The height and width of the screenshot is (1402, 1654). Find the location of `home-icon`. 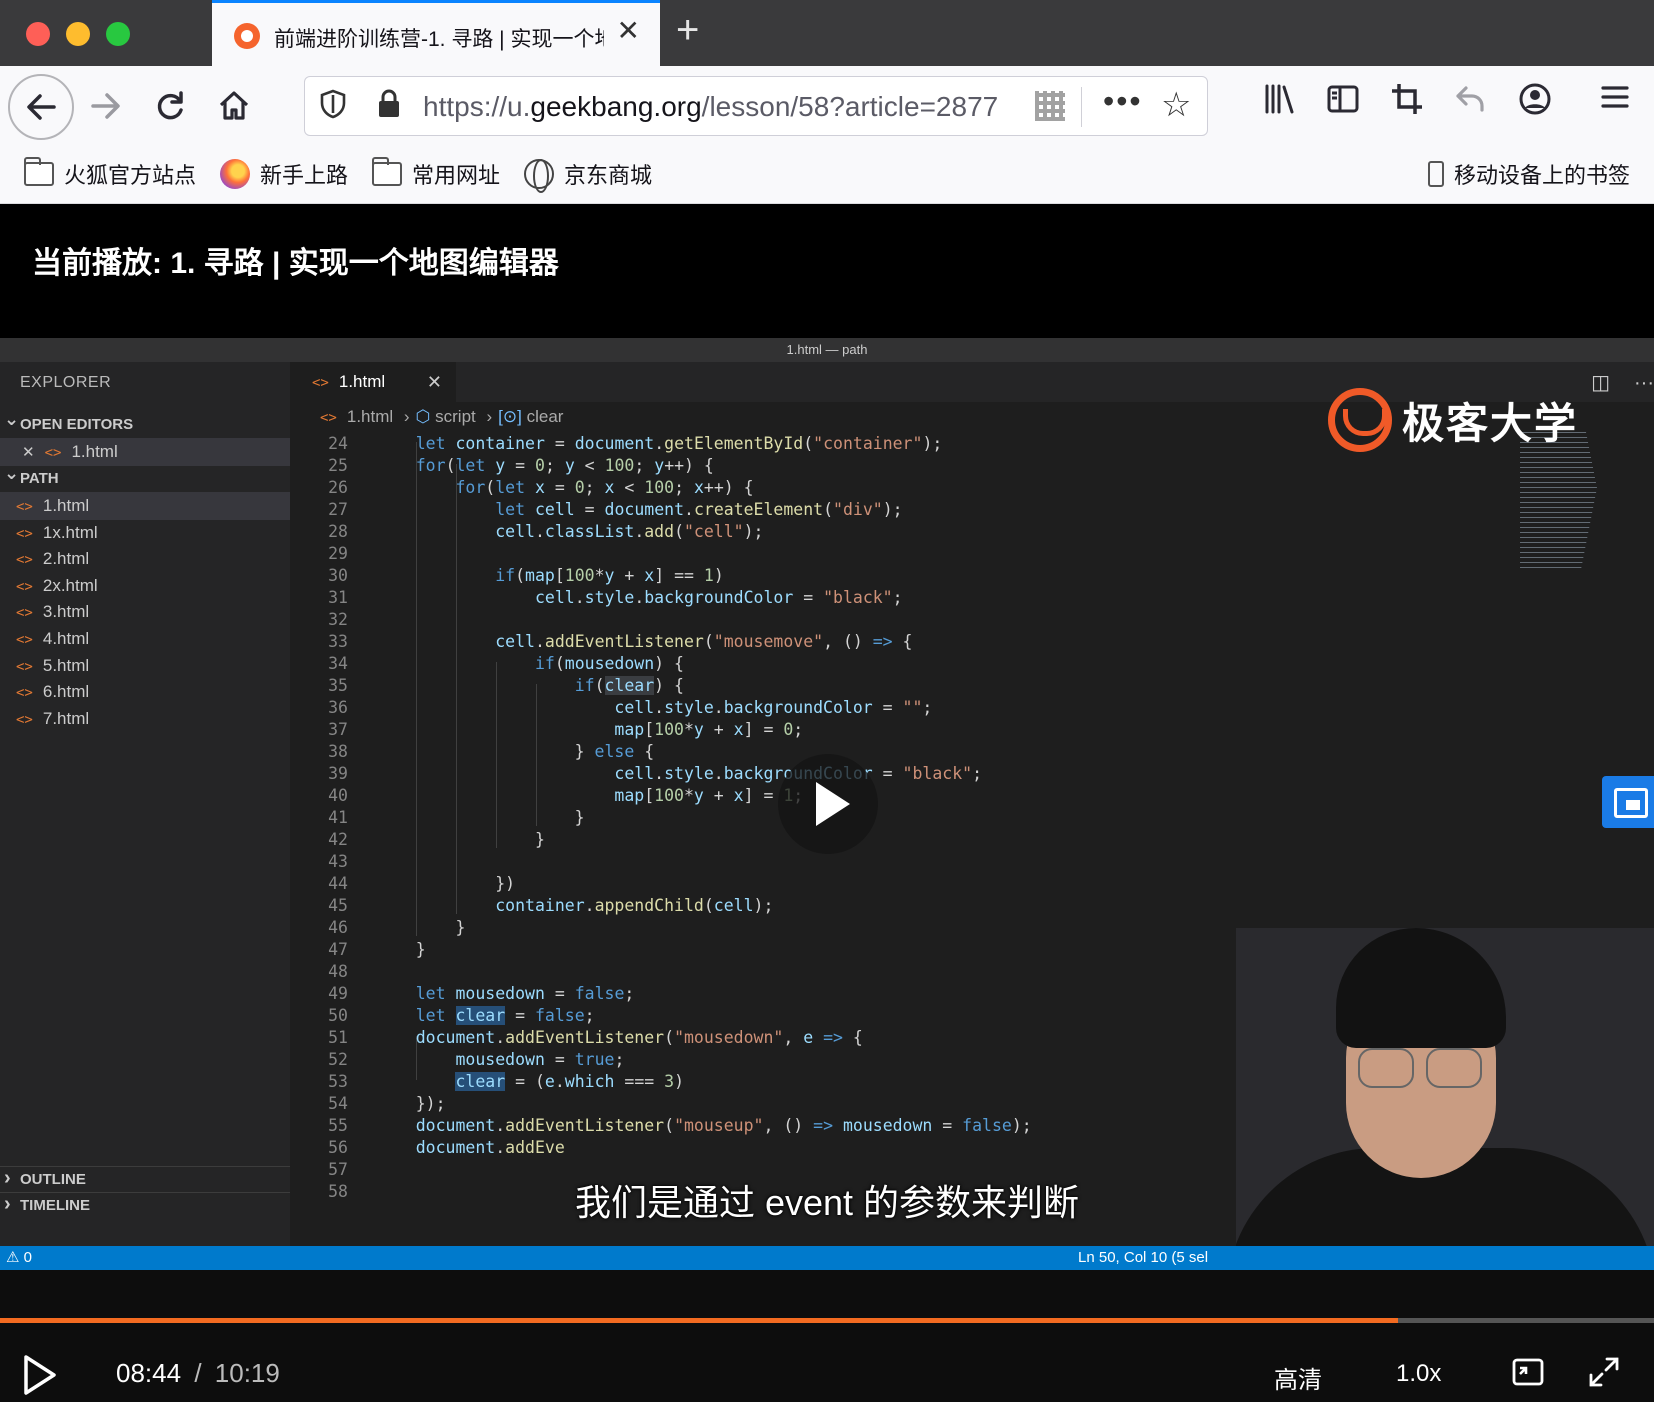

home-icon is located at coordinates (234, 105).